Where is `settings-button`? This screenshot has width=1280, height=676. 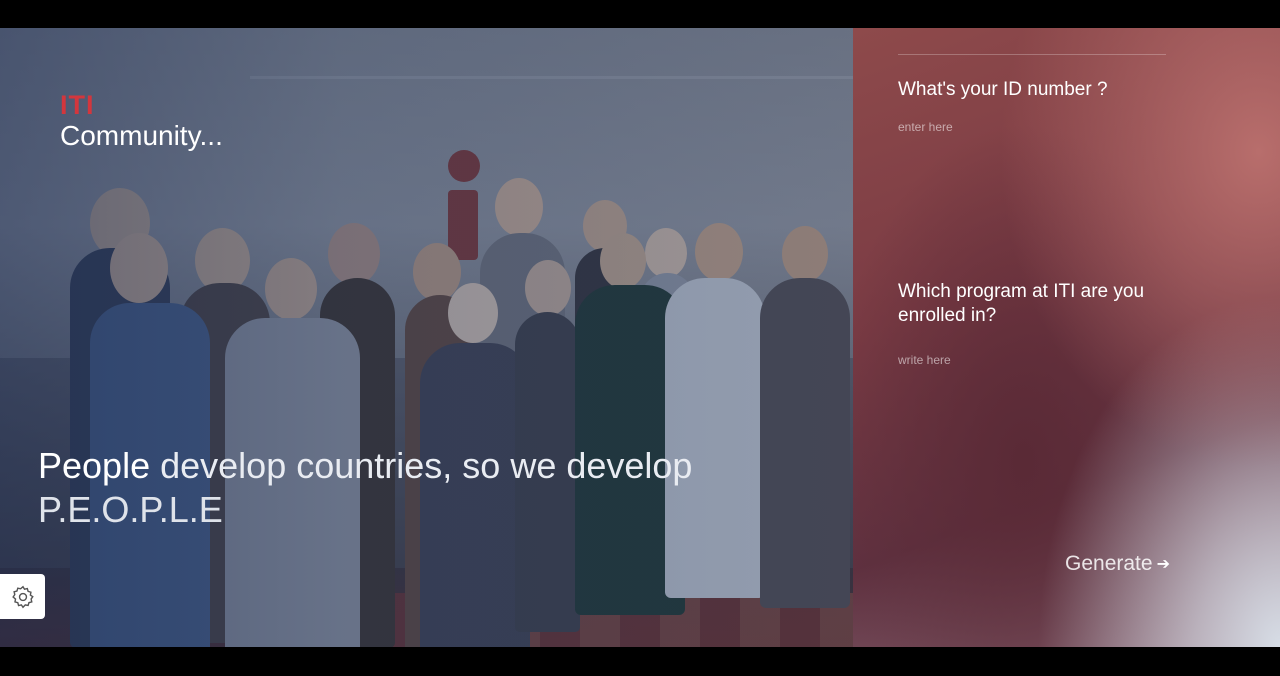
settings-button is located at coordinates (22, 596).